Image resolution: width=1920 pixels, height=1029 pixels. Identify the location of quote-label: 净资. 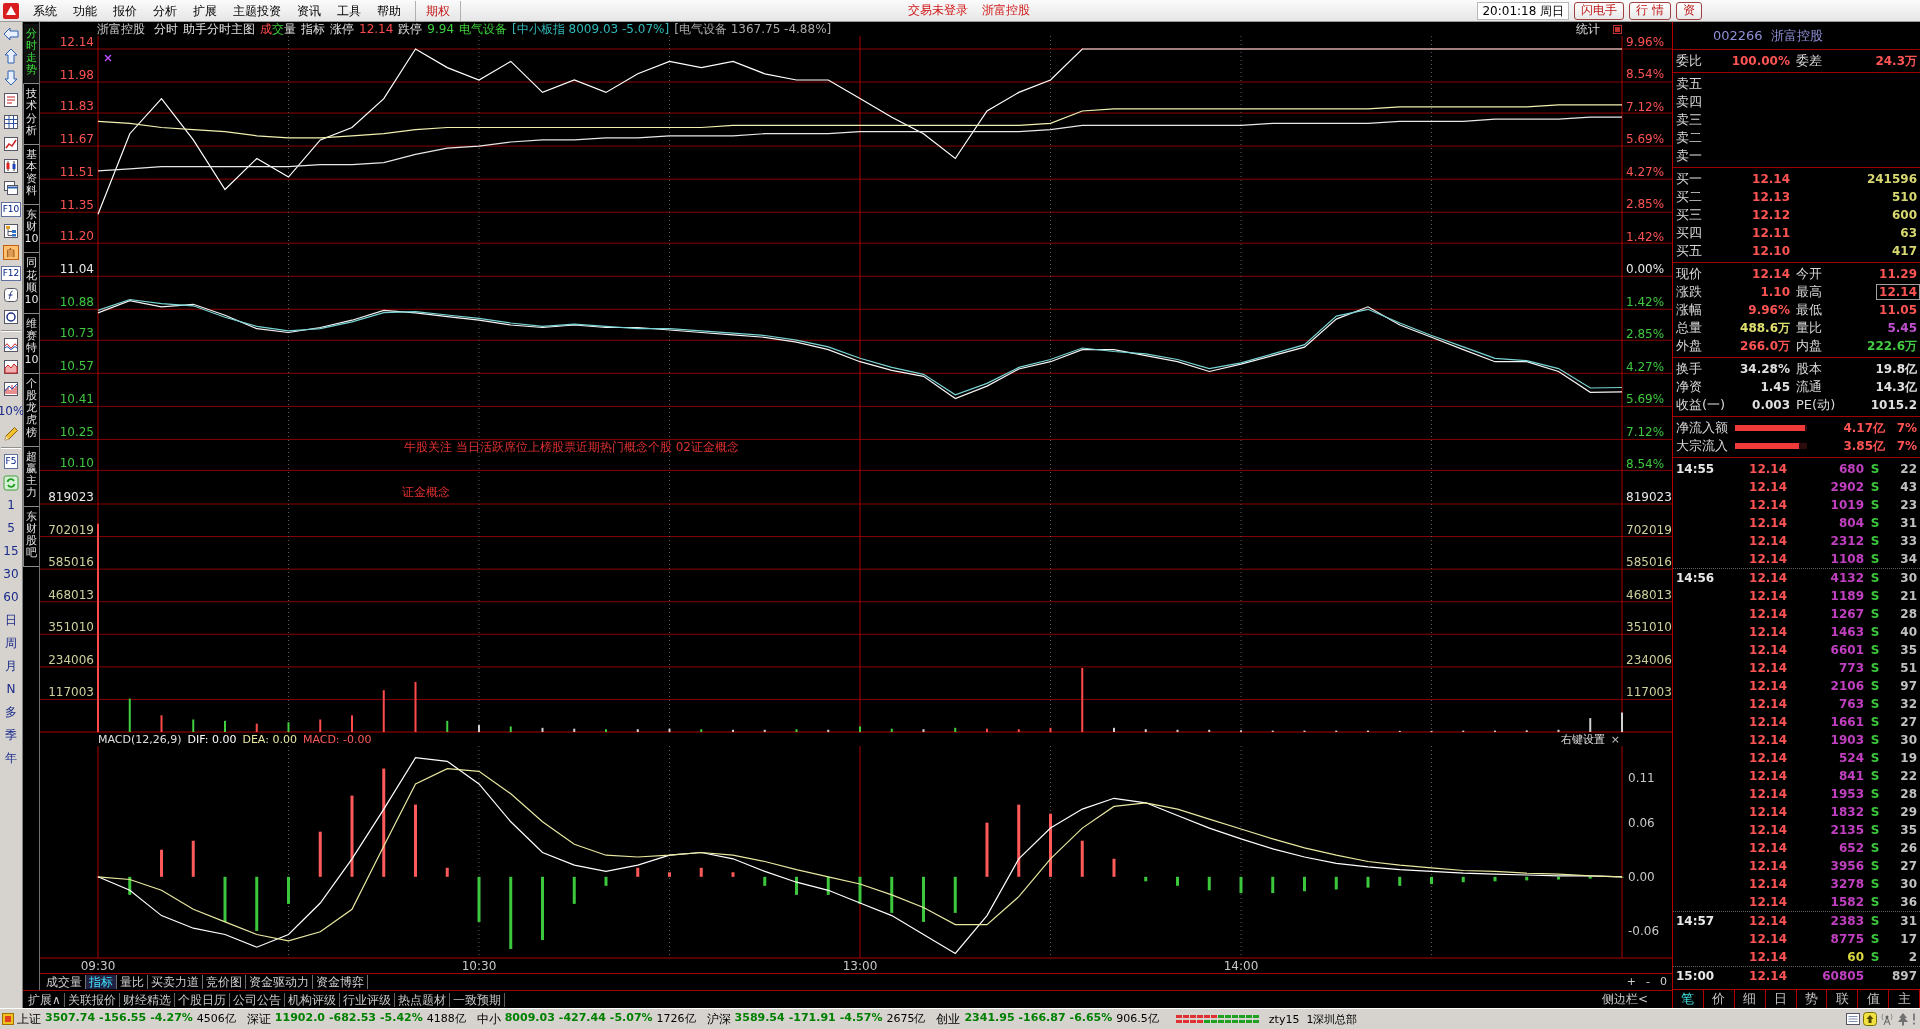
(1689, 387).